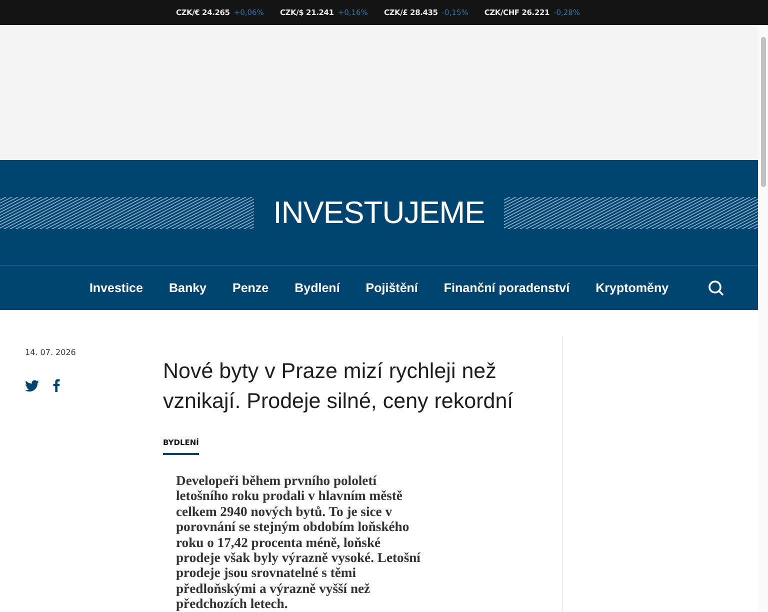  Describe the element at coordinates (632, 288) in the screenshot. I see `nav-link: Kryptoměny` at that location.